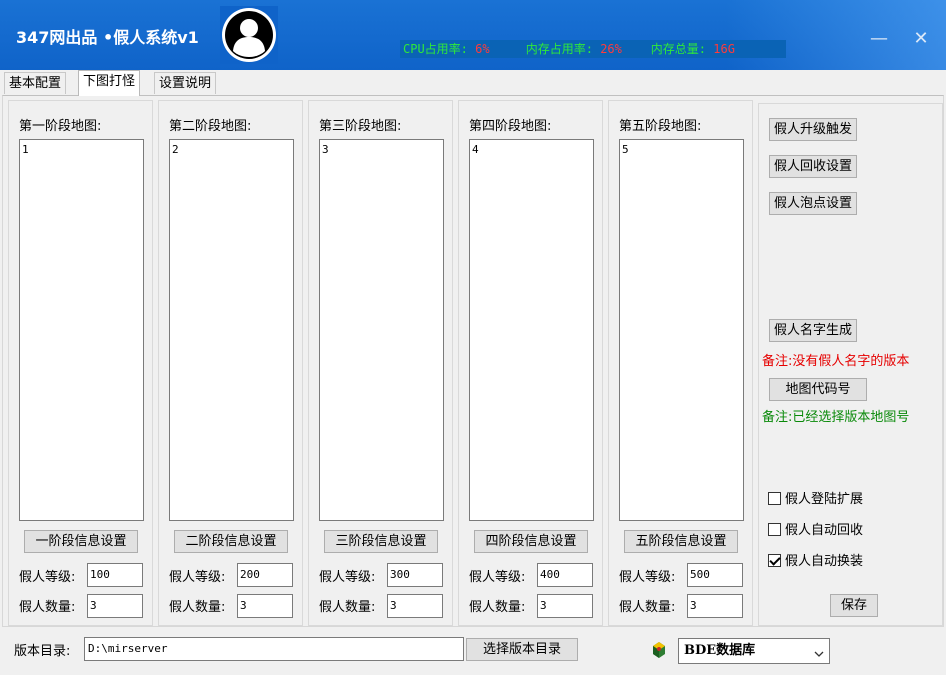 This screenshot has width=946, height=675. I want to click on stage-title: 第一阶段地图:, so click(60, 126).